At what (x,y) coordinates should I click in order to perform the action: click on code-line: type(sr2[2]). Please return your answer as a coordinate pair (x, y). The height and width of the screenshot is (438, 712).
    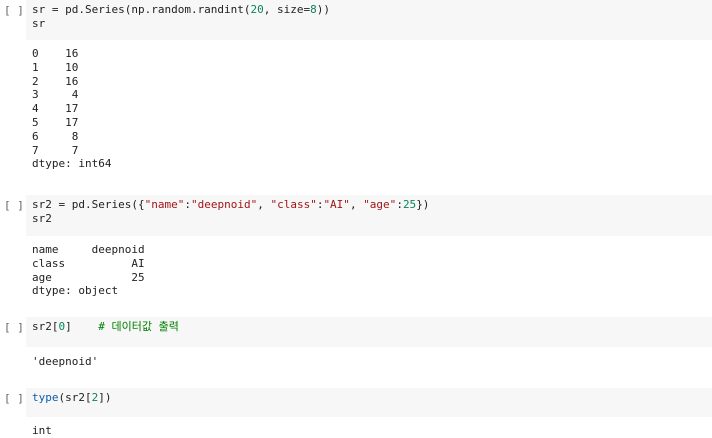
    Looking at the image, I should click on (369, 398).